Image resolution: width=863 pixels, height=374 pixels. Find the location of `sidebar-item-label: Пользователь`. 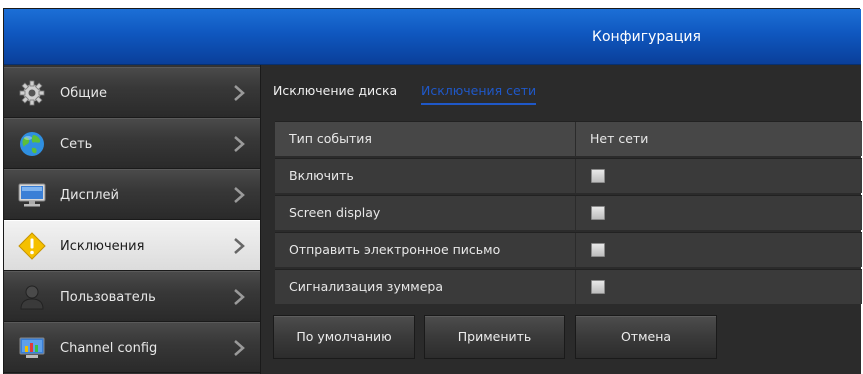

sidebar-item-label: Пользователь is located at coordinates (108, 297).